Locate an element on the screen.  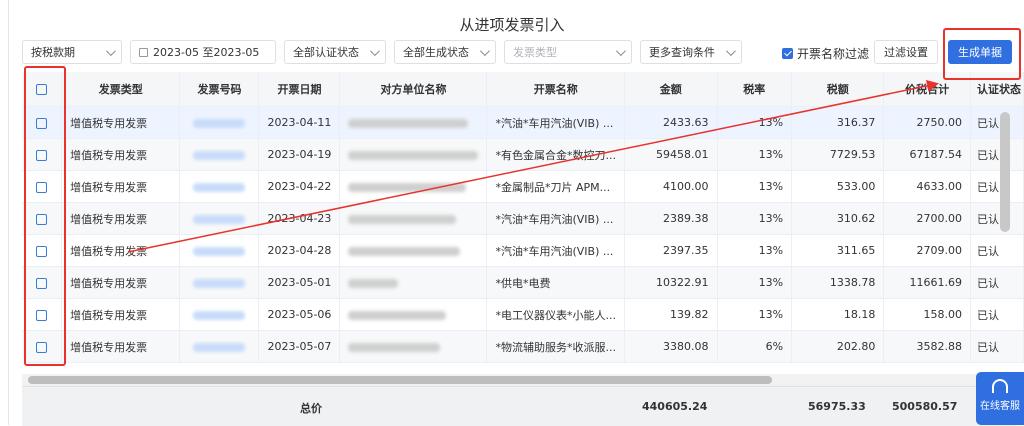
dialog-title: 从进项发票引入 is located at coordinates (512, 25).